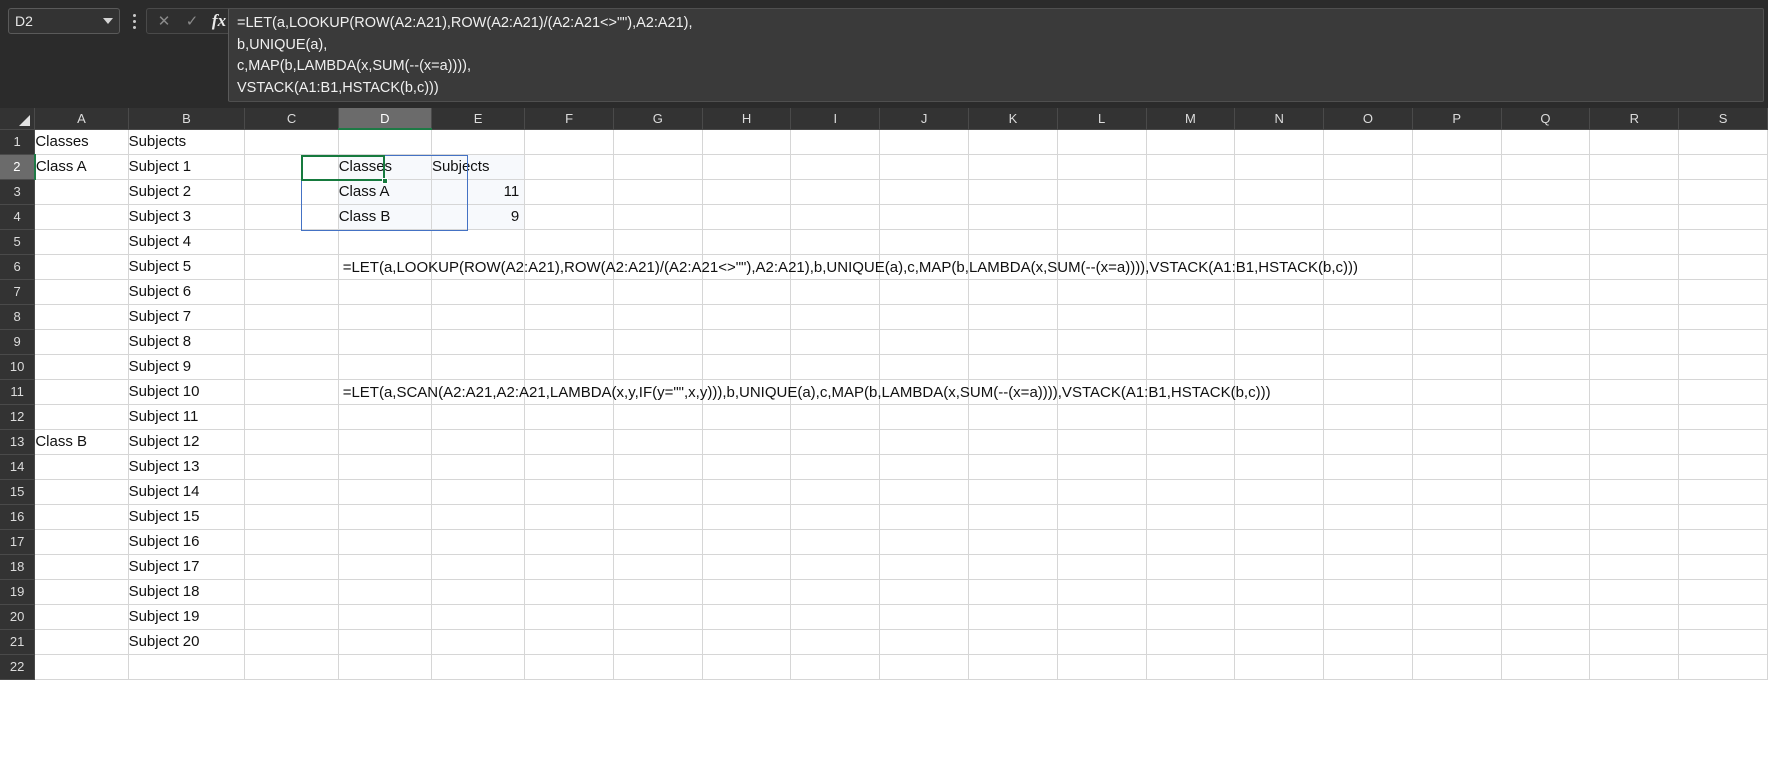 The height and width of the screenshot is (759, 1768). What do you see at coordinates (81, 367) in the screenshot?
I see `cell-a10` at bounding box center [81, 367].